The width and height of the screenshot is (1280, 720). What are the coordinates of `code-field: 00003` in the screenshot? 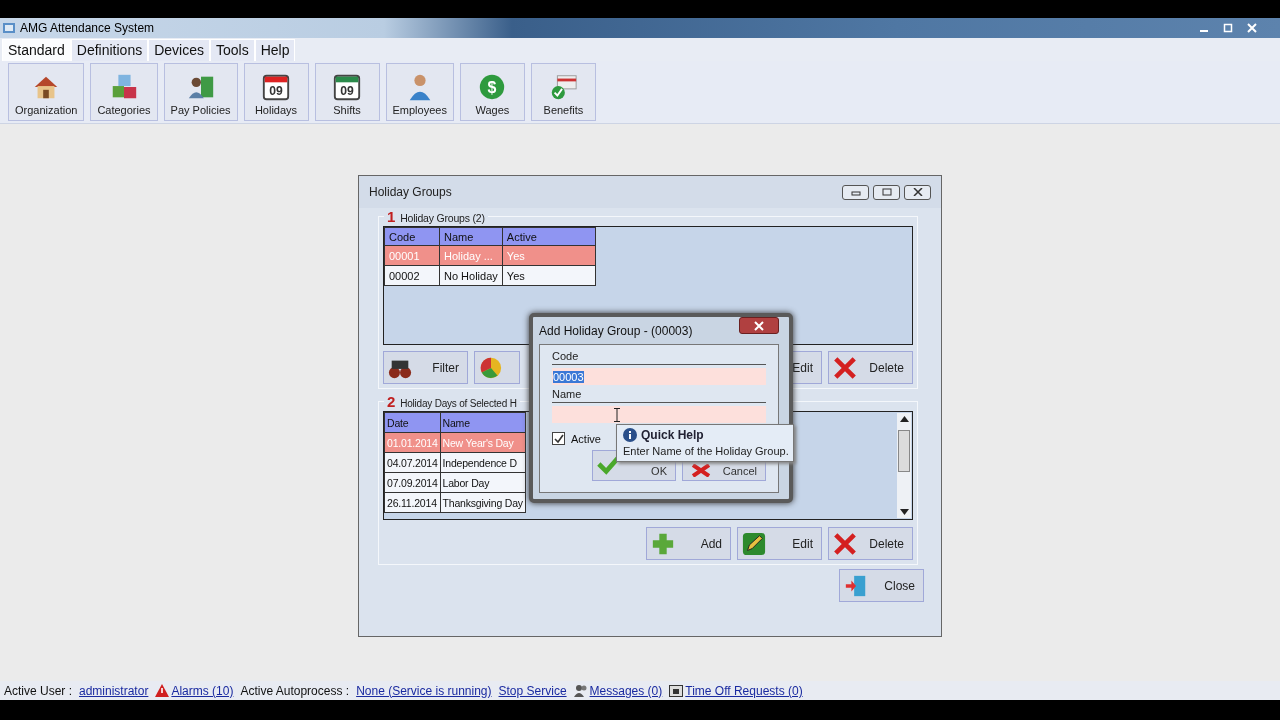 It's located at (659, 376).